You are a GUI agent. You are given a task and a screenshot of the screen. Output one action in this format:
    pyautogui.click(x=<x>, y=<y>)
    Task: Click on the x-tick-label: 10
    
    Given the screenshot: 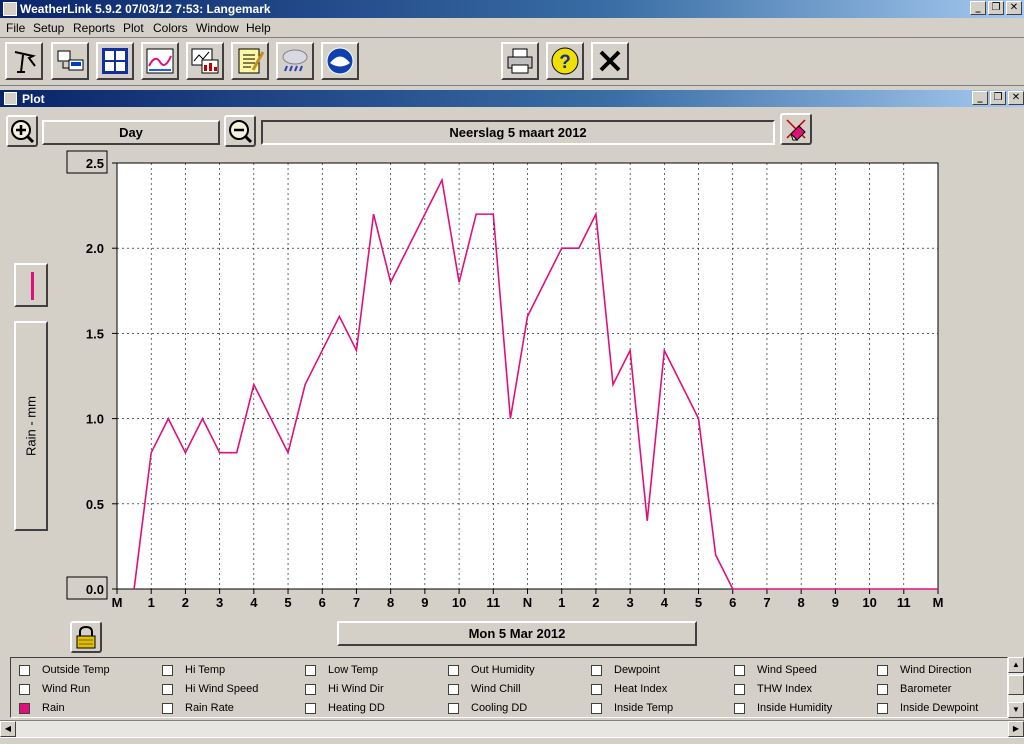 What is the action you would take?
    pyautogui.click(x=869, y=602)
    